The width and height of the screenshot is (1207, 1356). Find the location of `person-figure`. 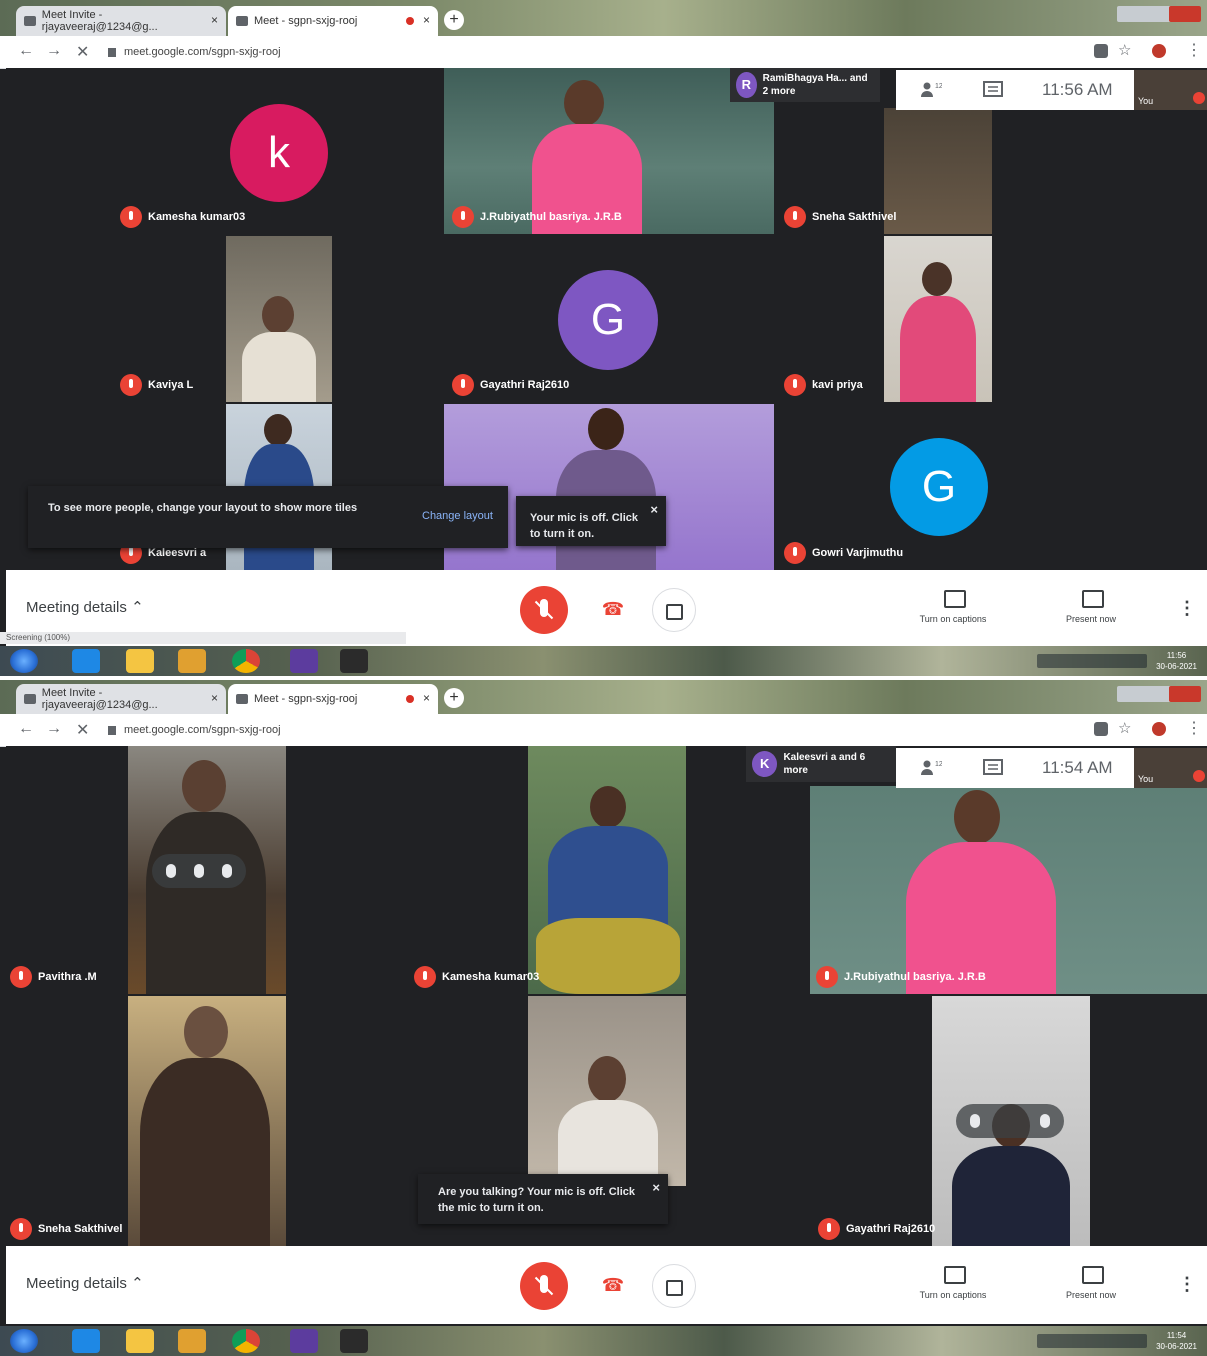

person-figure is located at coordinates (279, 367).